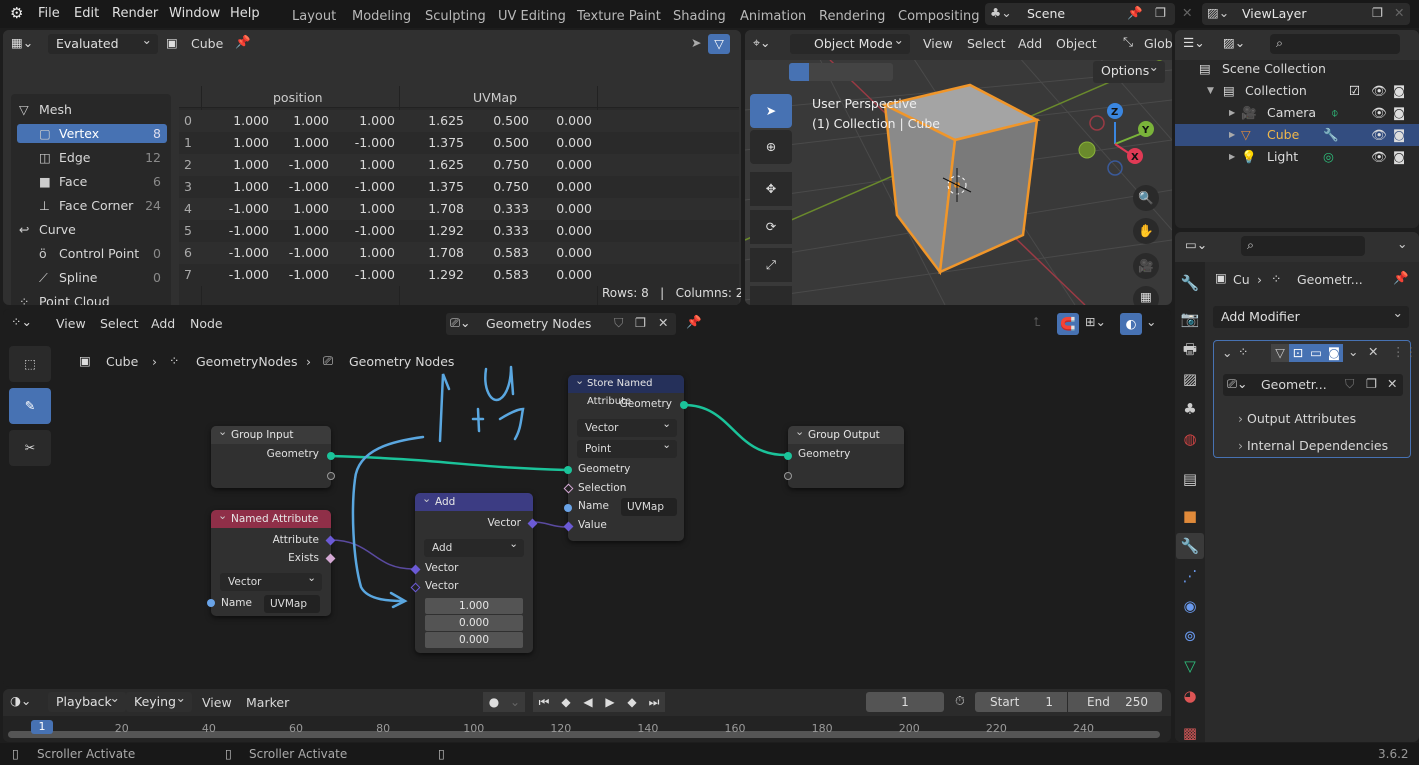 The height and width of the screenshot is (765, 1419). Describe the element at coordinates (474, 546) in the screenshot. I see `operation-dropdown: Add` at that location.